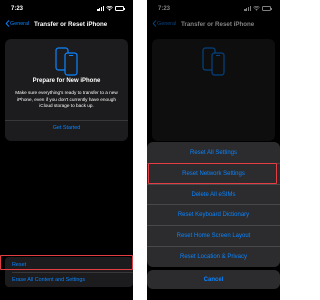 Image resolution: width=320 pixels, height=300 pixels. I want to click on card-divider, so click(66, 120).